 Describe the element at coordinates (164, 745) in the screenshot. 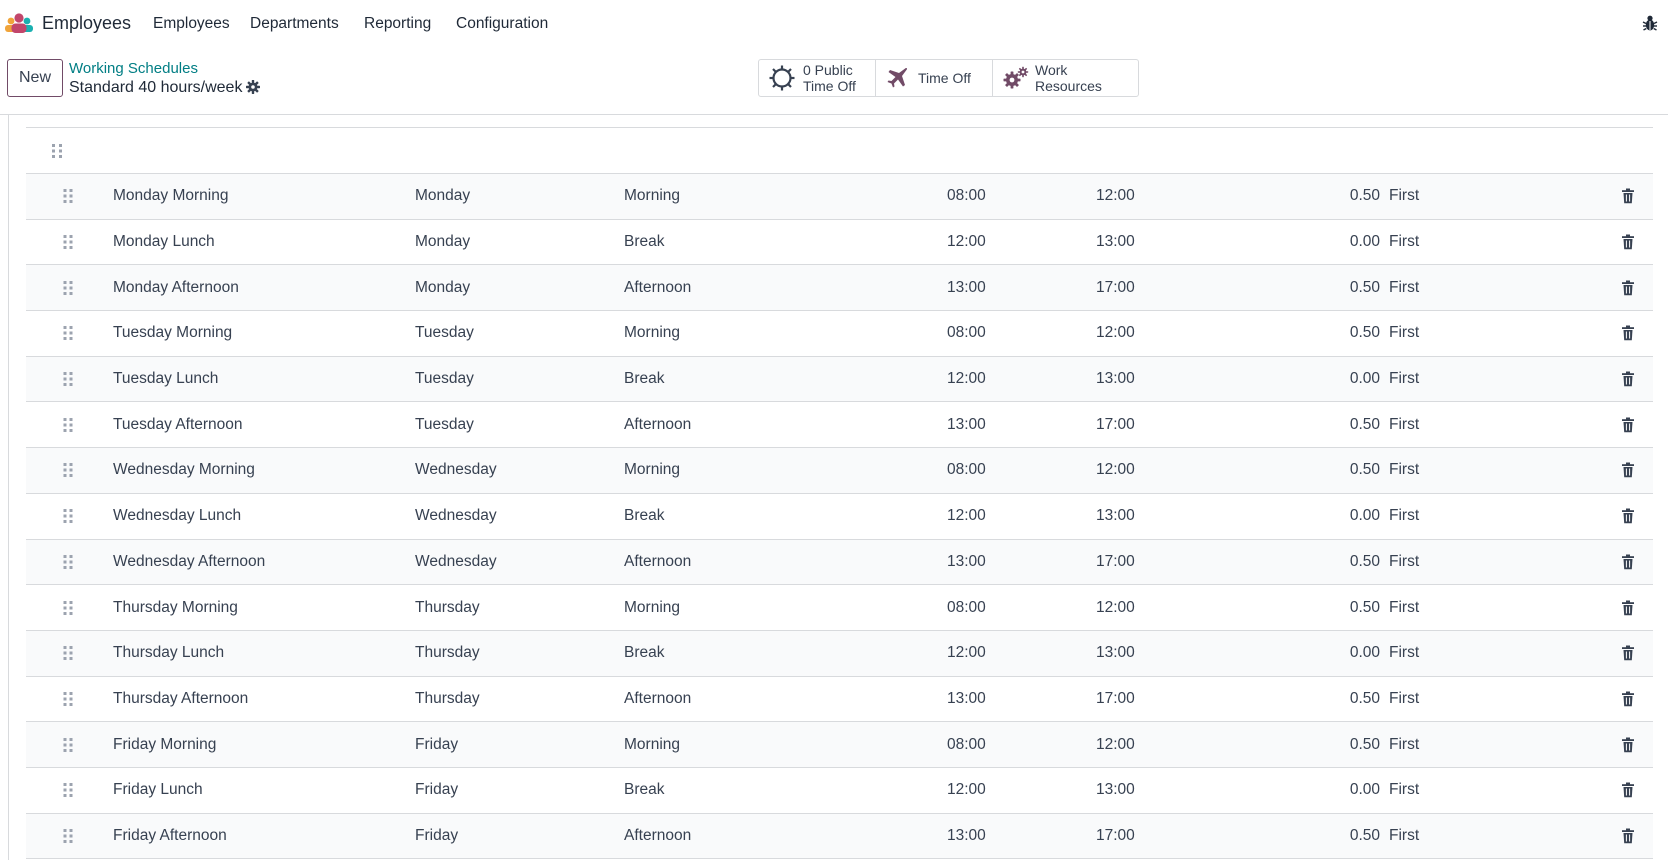

I see `cell-name: Friday Morning` at that location.